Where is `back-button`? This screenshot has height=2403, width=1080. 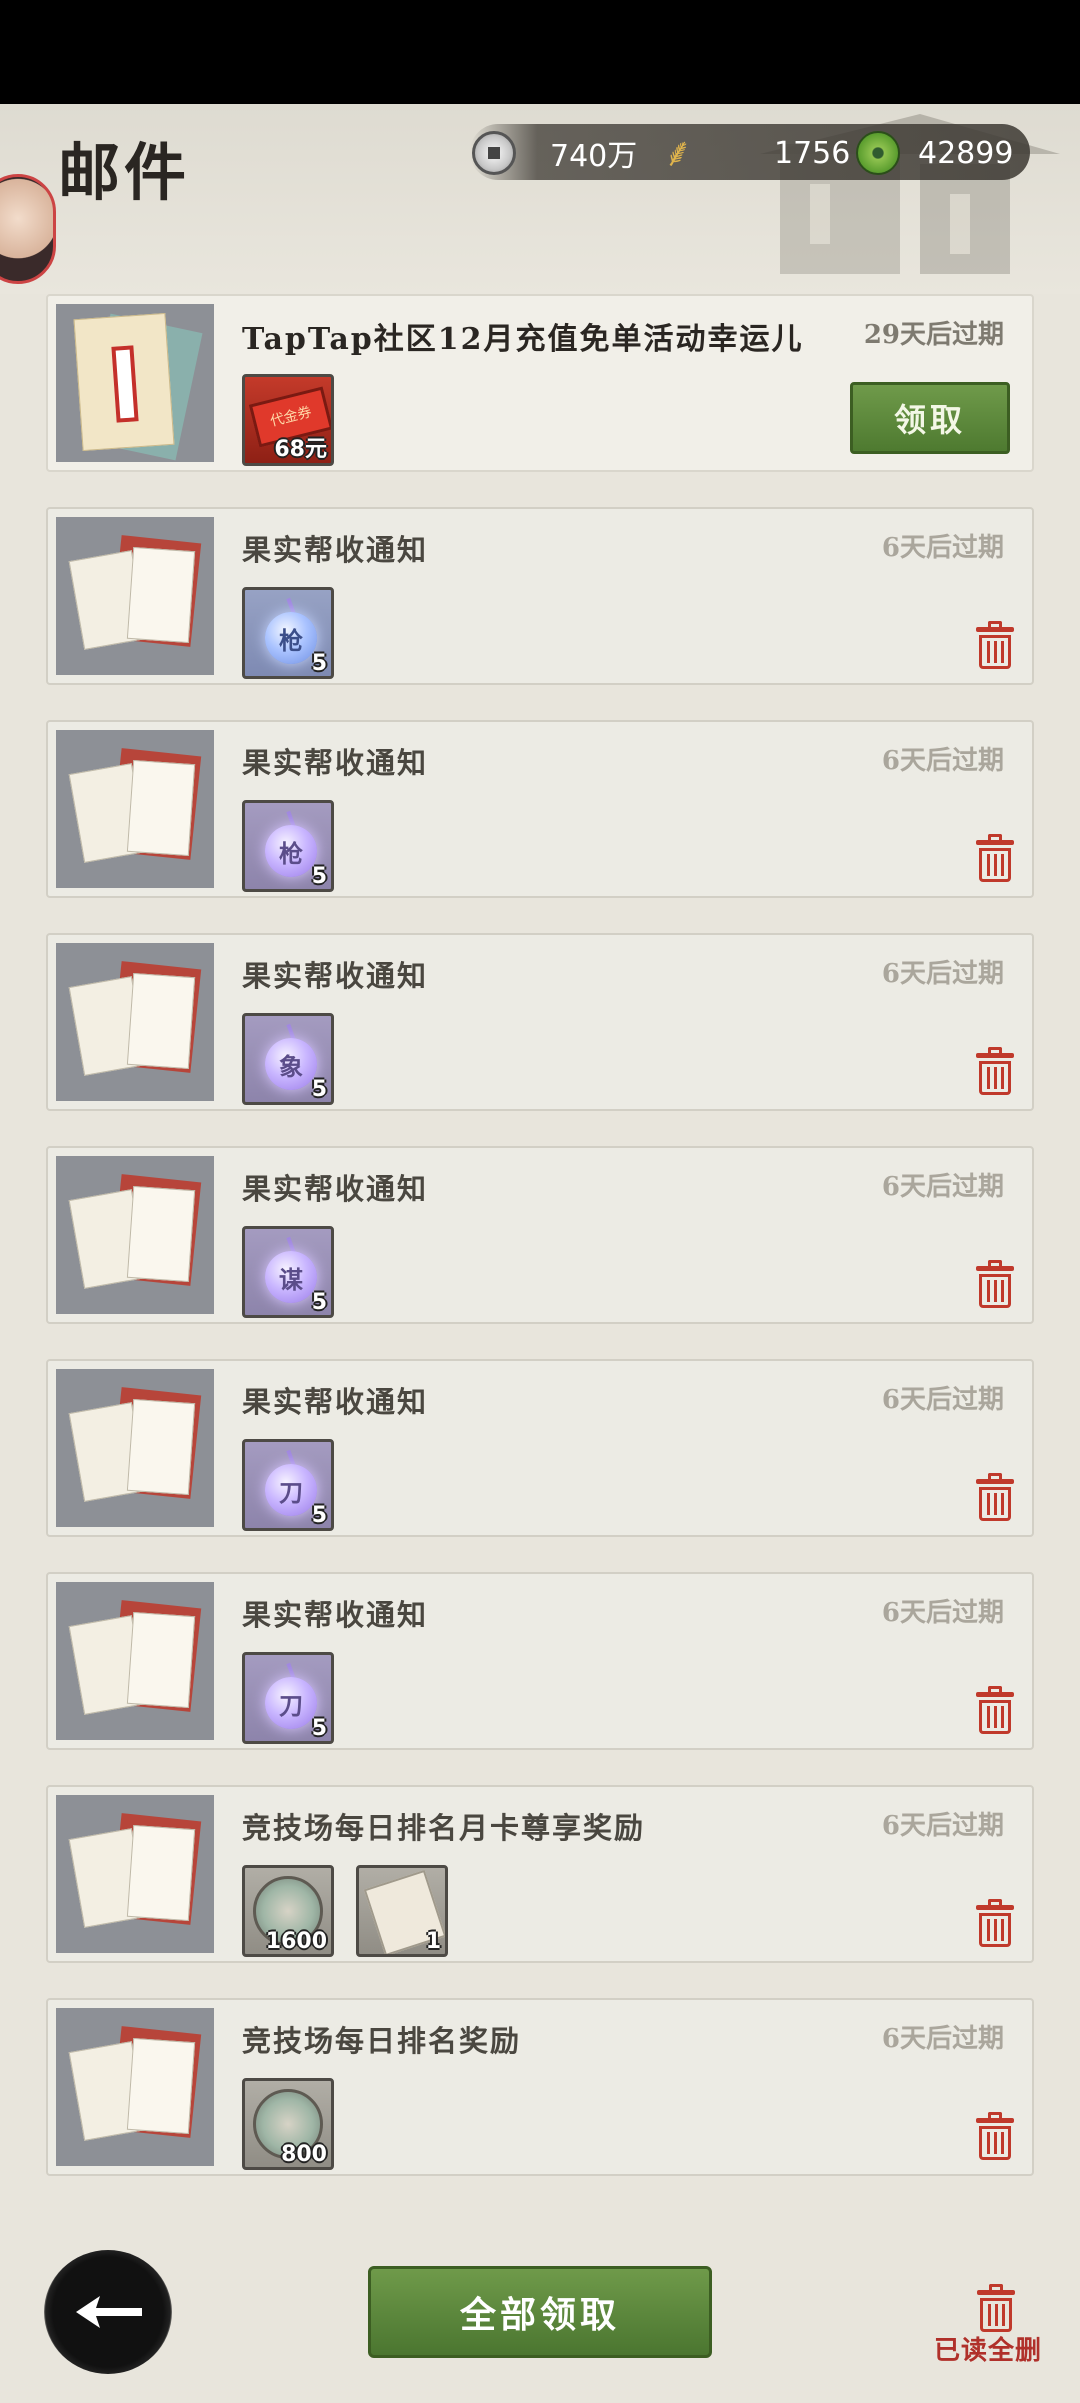 back-button is located at coordinates (108, 2312).